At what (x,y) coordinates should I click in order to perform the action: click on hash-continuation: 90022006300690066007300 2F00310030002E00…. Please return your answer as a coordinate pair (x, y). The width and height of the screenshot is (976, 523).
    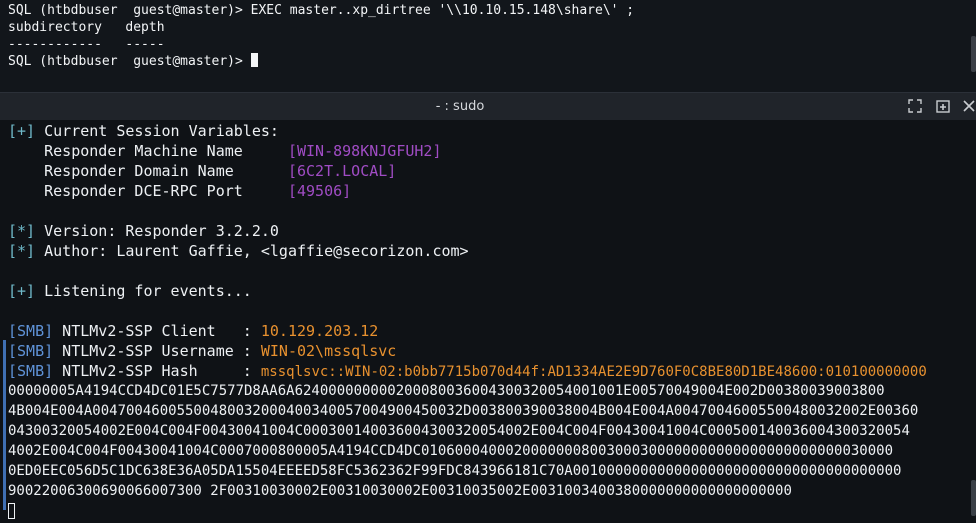
    Looking at the image, I should click on (400, 491).